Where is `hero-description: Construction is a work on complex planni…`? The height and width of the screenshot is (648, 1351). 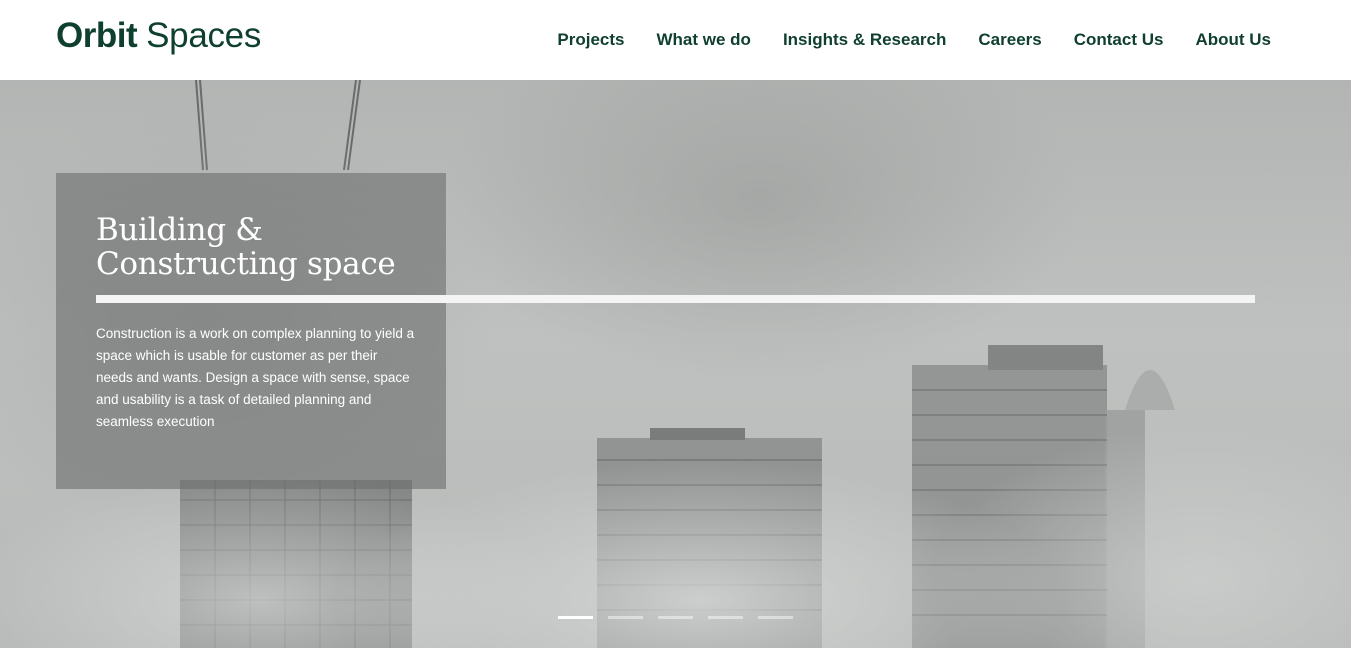 hero-description: Construction is a work on complex planni… is located at coordinates (255, 377).